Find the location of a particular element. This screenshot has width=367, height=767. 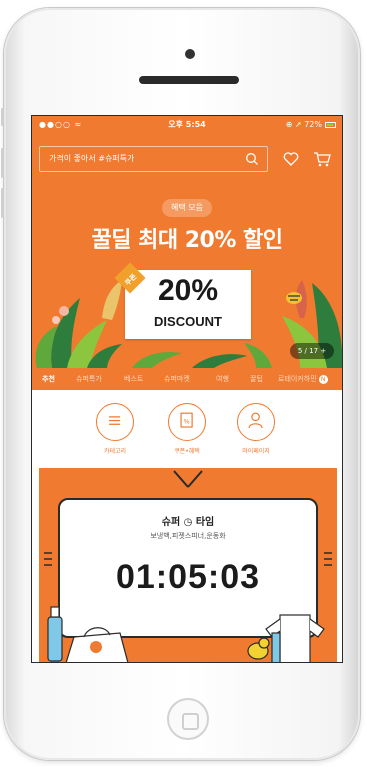

quick-coupon: % 쿠폰•혜택 is located at coordinates (187, 429).